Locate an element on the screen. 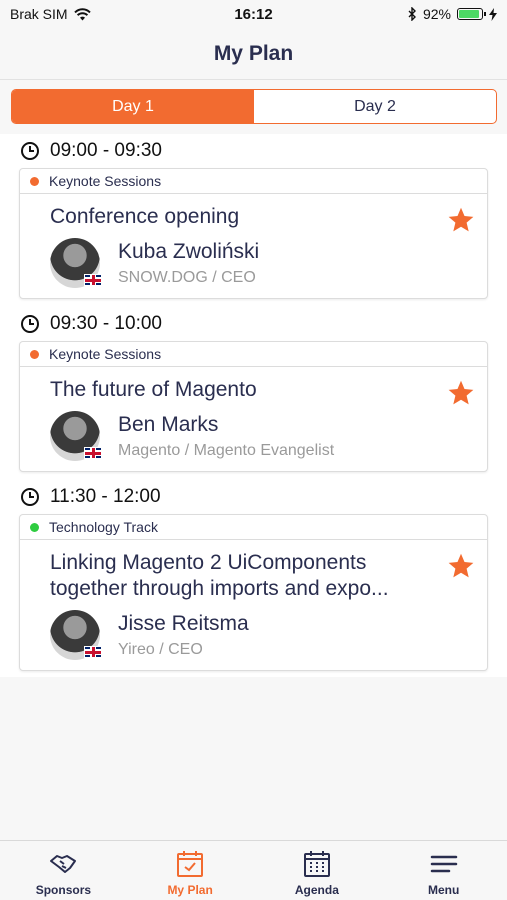 This screenshot has width=507, height=900. carrier-label: Brak SIM is located at coordinates (39, 14).